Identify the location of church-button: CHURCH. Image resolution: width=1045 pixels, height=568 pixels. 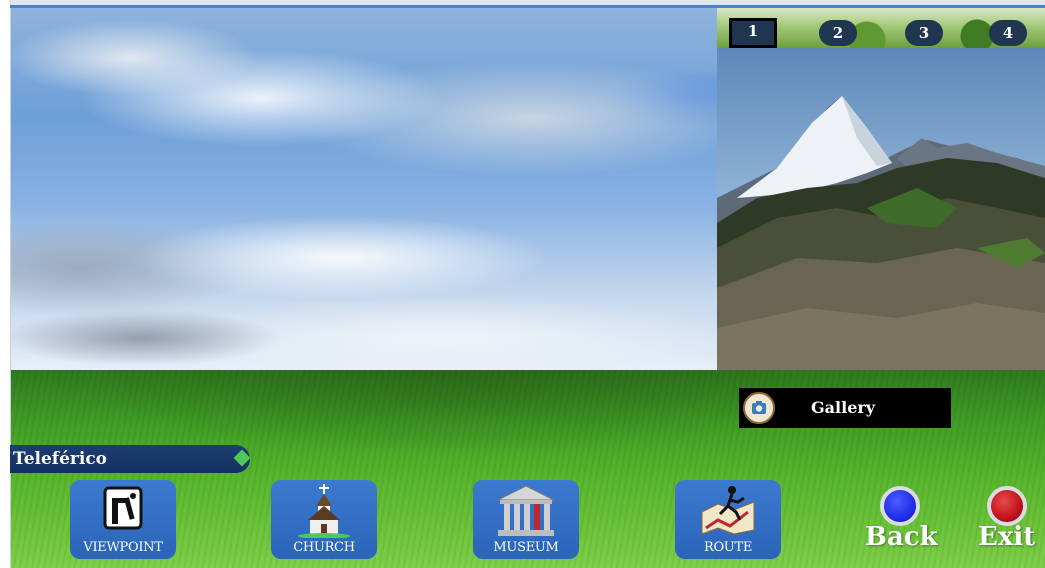
(324, 519).